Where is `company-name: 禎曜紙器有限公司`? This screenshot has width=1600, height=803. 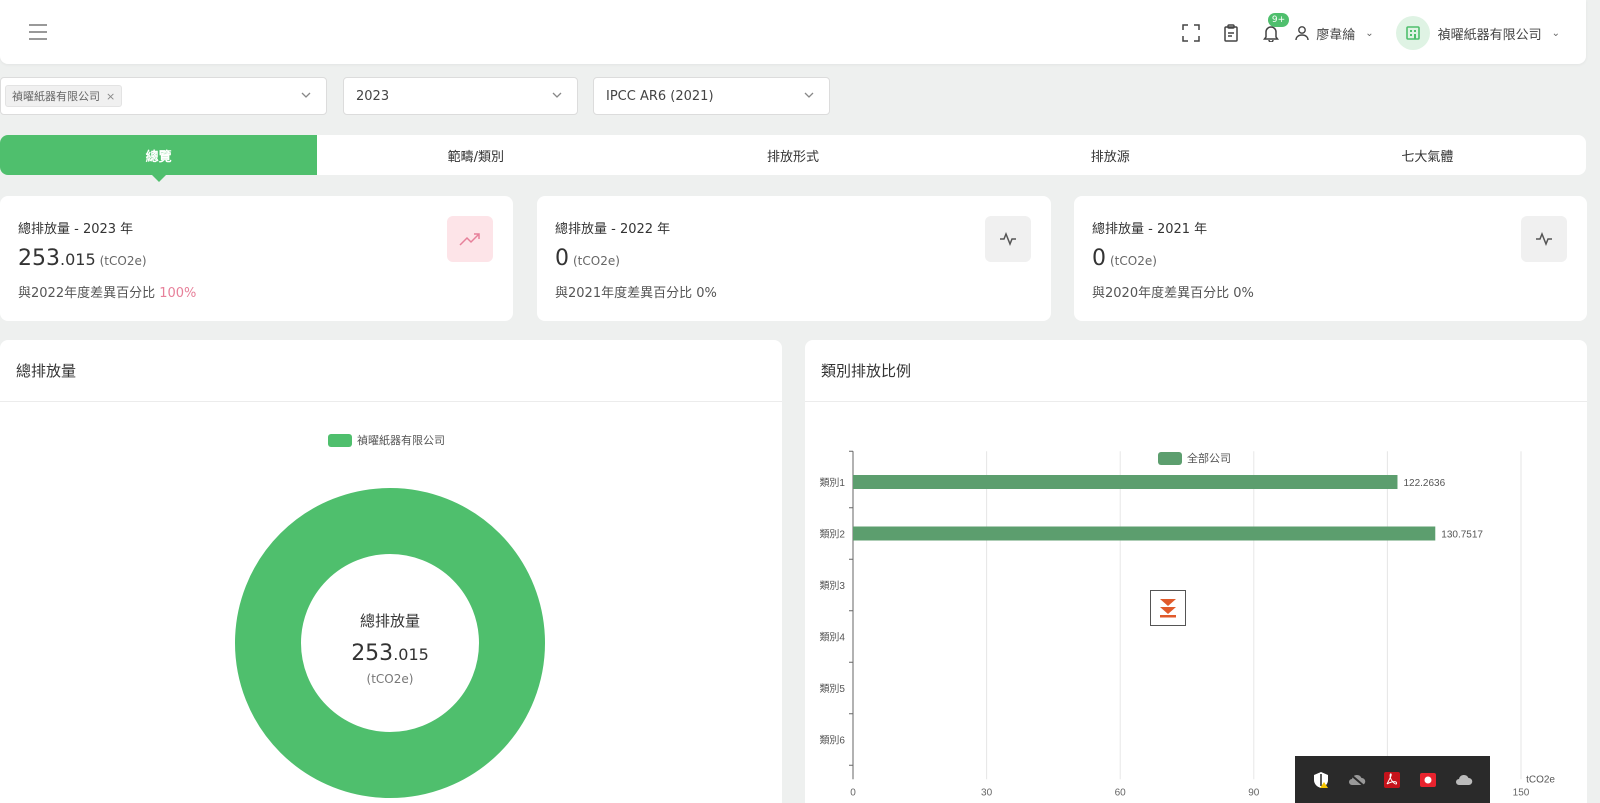 company-name: 禎曜紙器有限公司 is located at coordinates (1489, 35).